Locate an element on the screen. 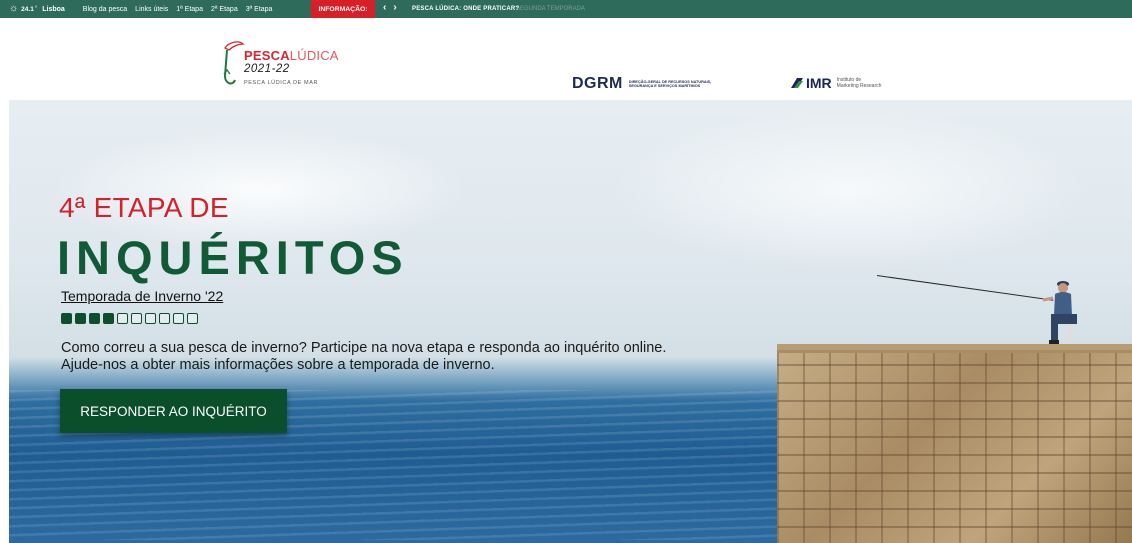 This screenshot has height=543, width=1132. nav-etapa-1: 1ª Etapa is located at coordinates (189, 9).